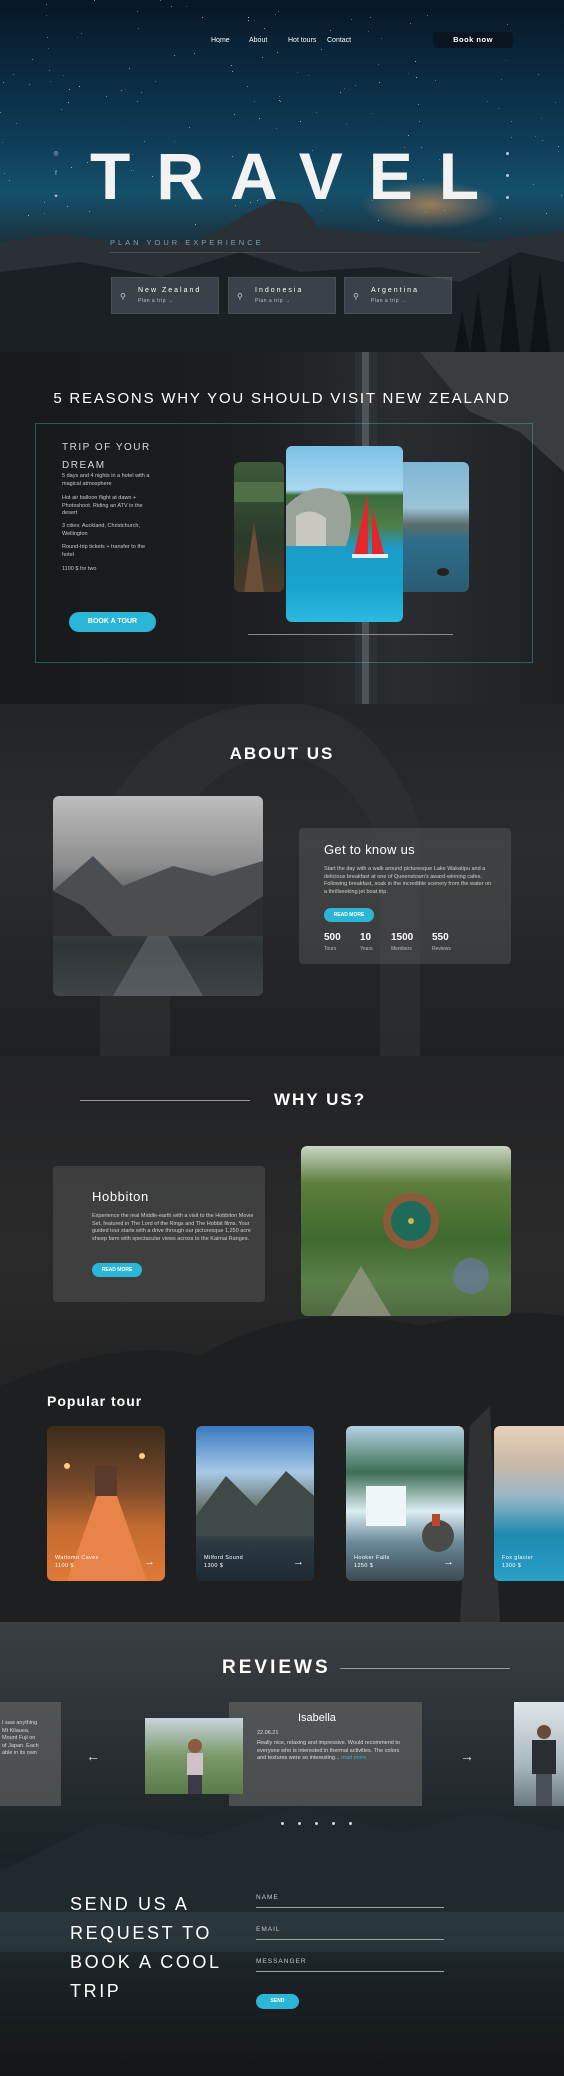  What do you see at coordinates (473, 40) in the screenshot?
I see `book-now-button: Book now` at bounding box center [473, 40].